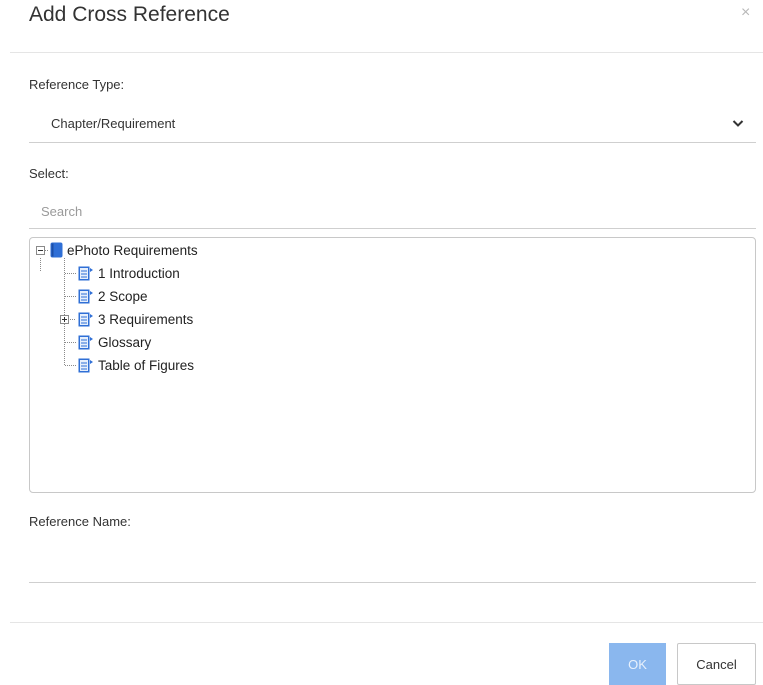 This screenshot has height=685, width=763. What do you see at coordinates (392, 564) in the screenshot?
I see `reference-name-input` at bounding box center [392, 564].